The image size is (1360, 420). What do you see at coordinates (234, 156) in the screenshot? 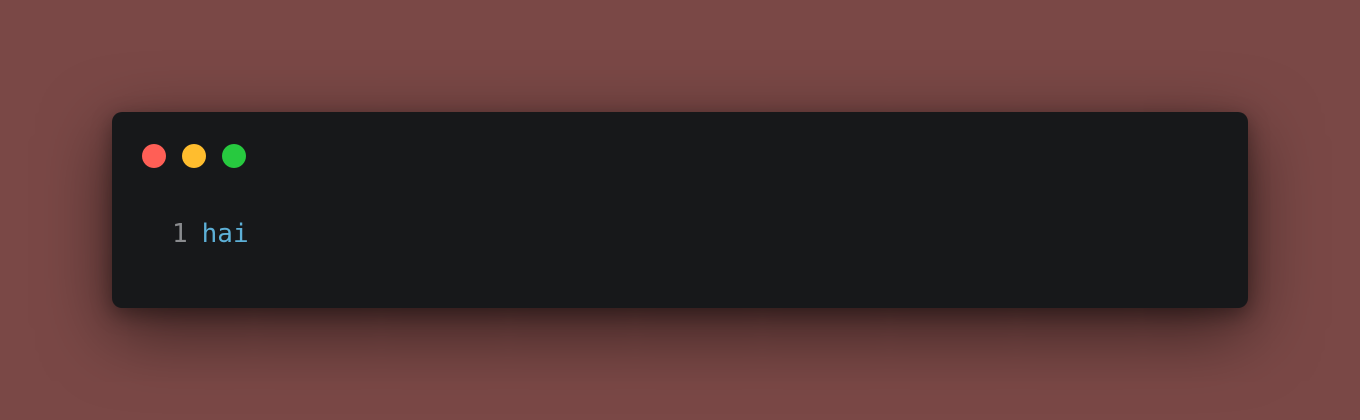
I see `maximize-dot-icon` at bounding box center [234, 156].